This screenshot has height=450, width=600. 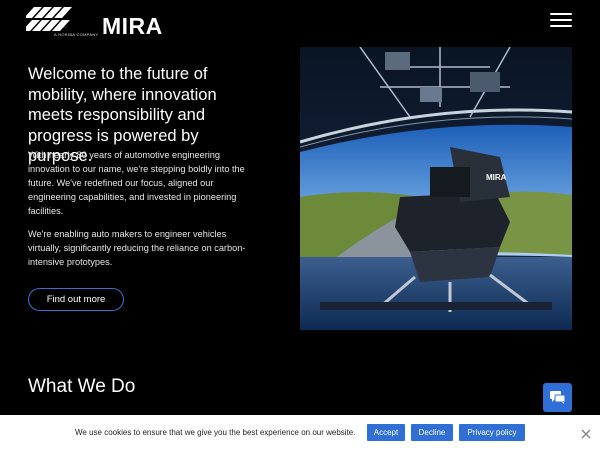 What do you see at coordinates (586, 433) in the screenshot?
I see `close-icon` at bounding box center [586, 433].